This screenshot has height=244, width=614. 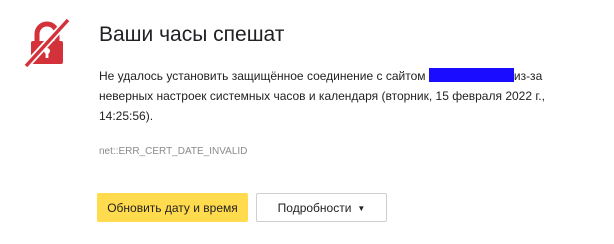 I want to click on details-label: Подробности, so click(x=314, y=207).